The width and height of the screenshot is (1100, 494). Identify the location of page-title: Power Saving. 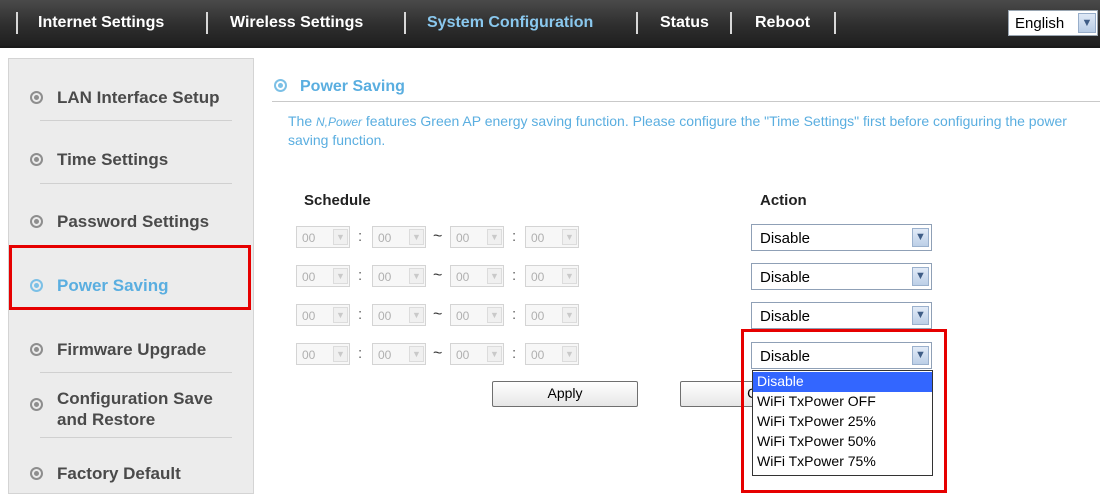
(339, 87).